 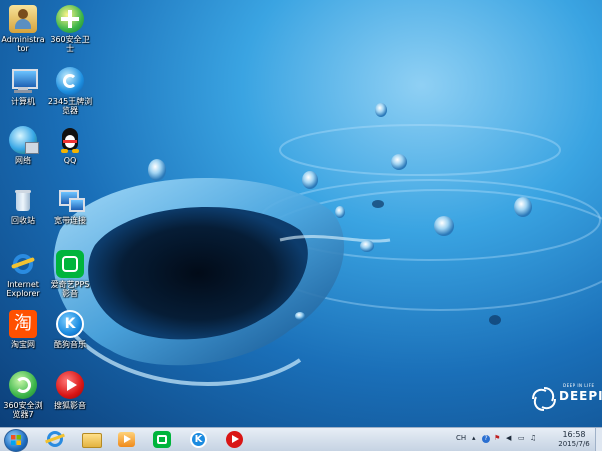 I want to click on desktop-icon-360-guard: 360安全卫士, so click(x=70, y=29).